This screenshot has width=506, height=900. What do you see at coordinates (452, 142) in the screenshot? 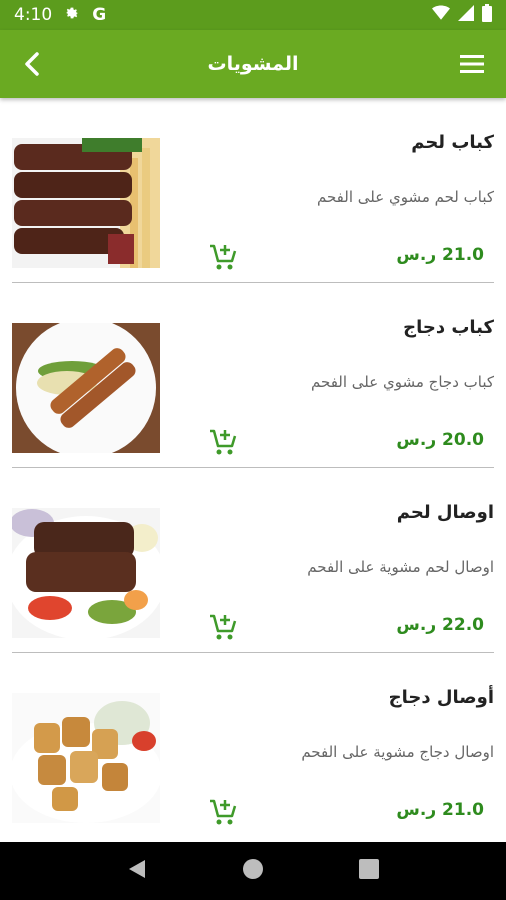
I see `item-name: كباب لحم` at bounding box center [452, 142].